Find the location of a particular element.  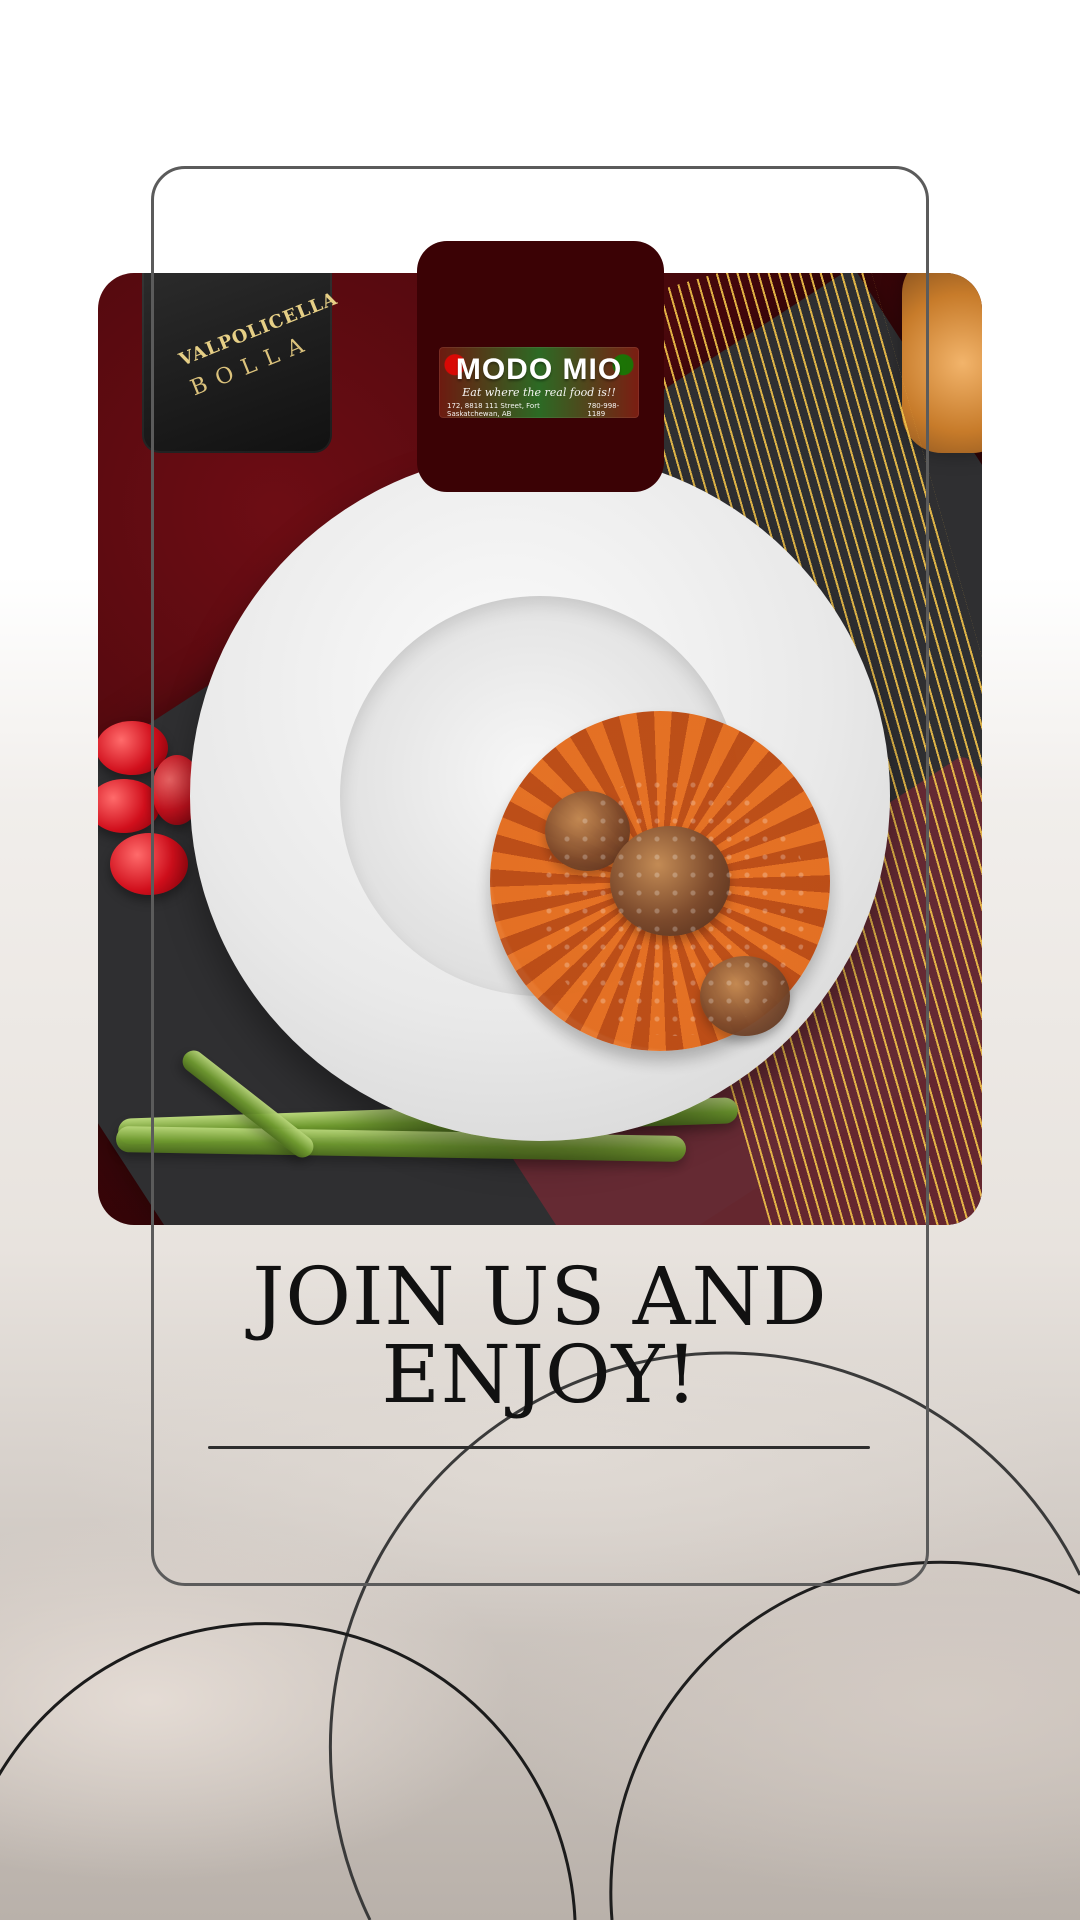

brand-logo-phone: 780-998-1189 is located at coordinates (603, 410).